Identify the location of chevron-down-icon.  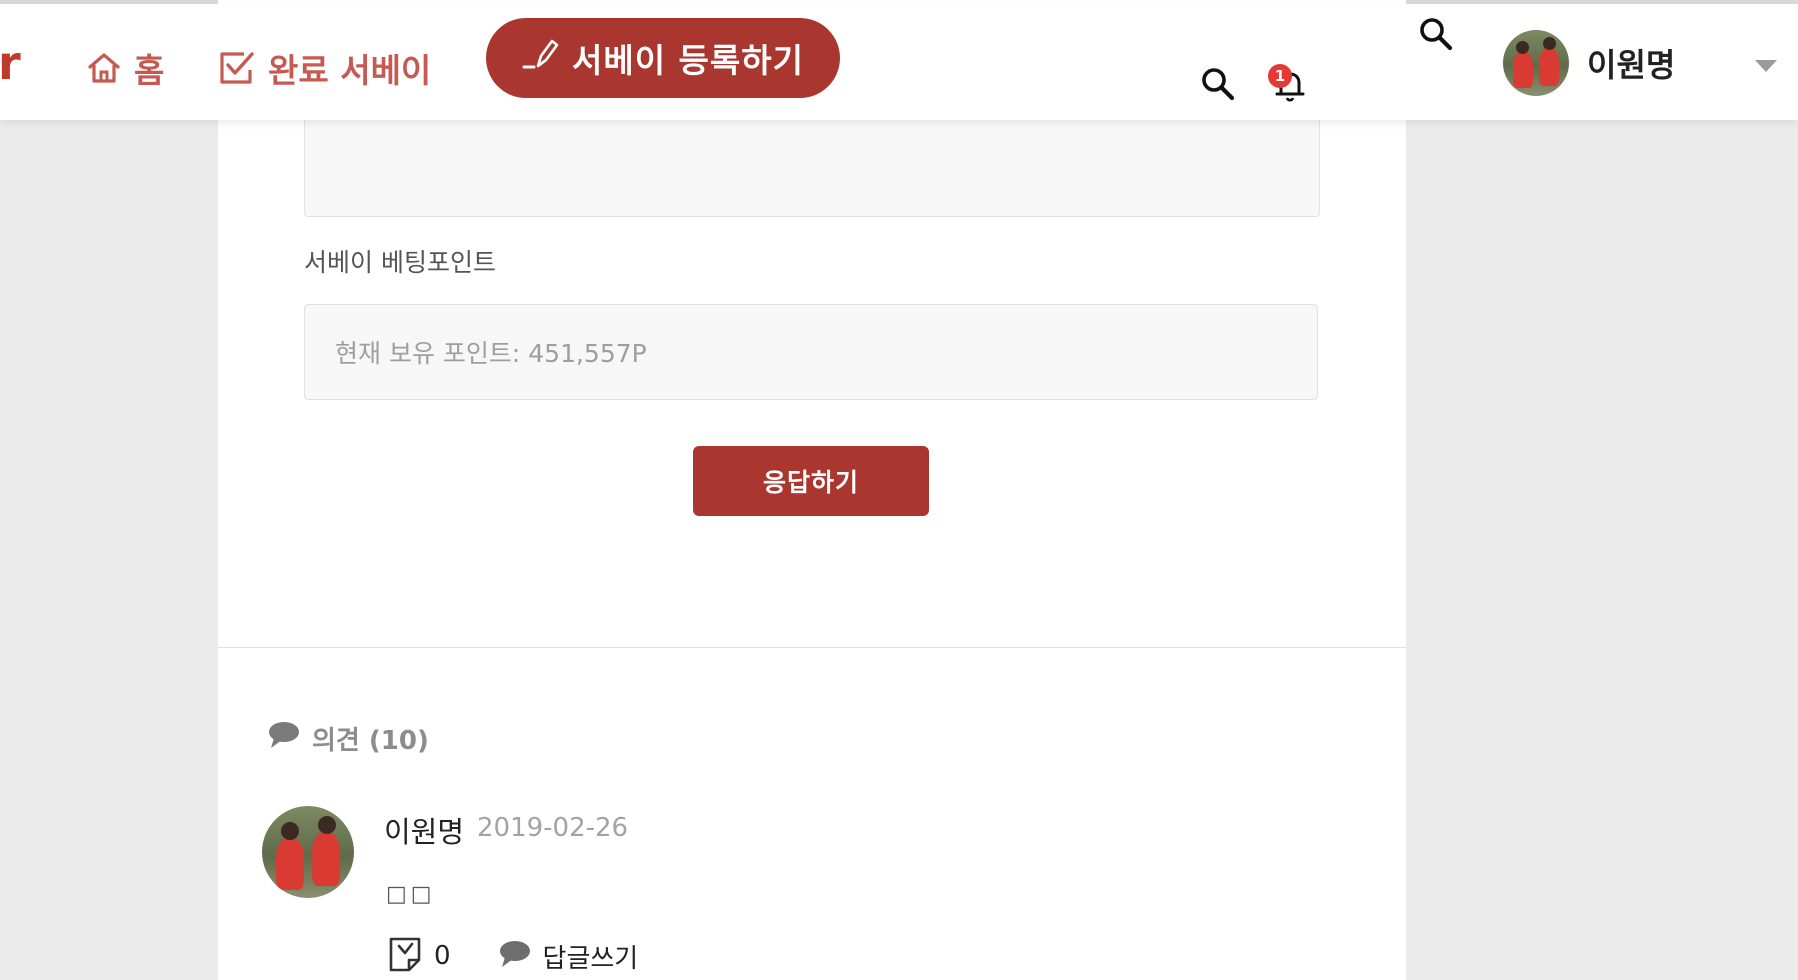
(1766, 66).